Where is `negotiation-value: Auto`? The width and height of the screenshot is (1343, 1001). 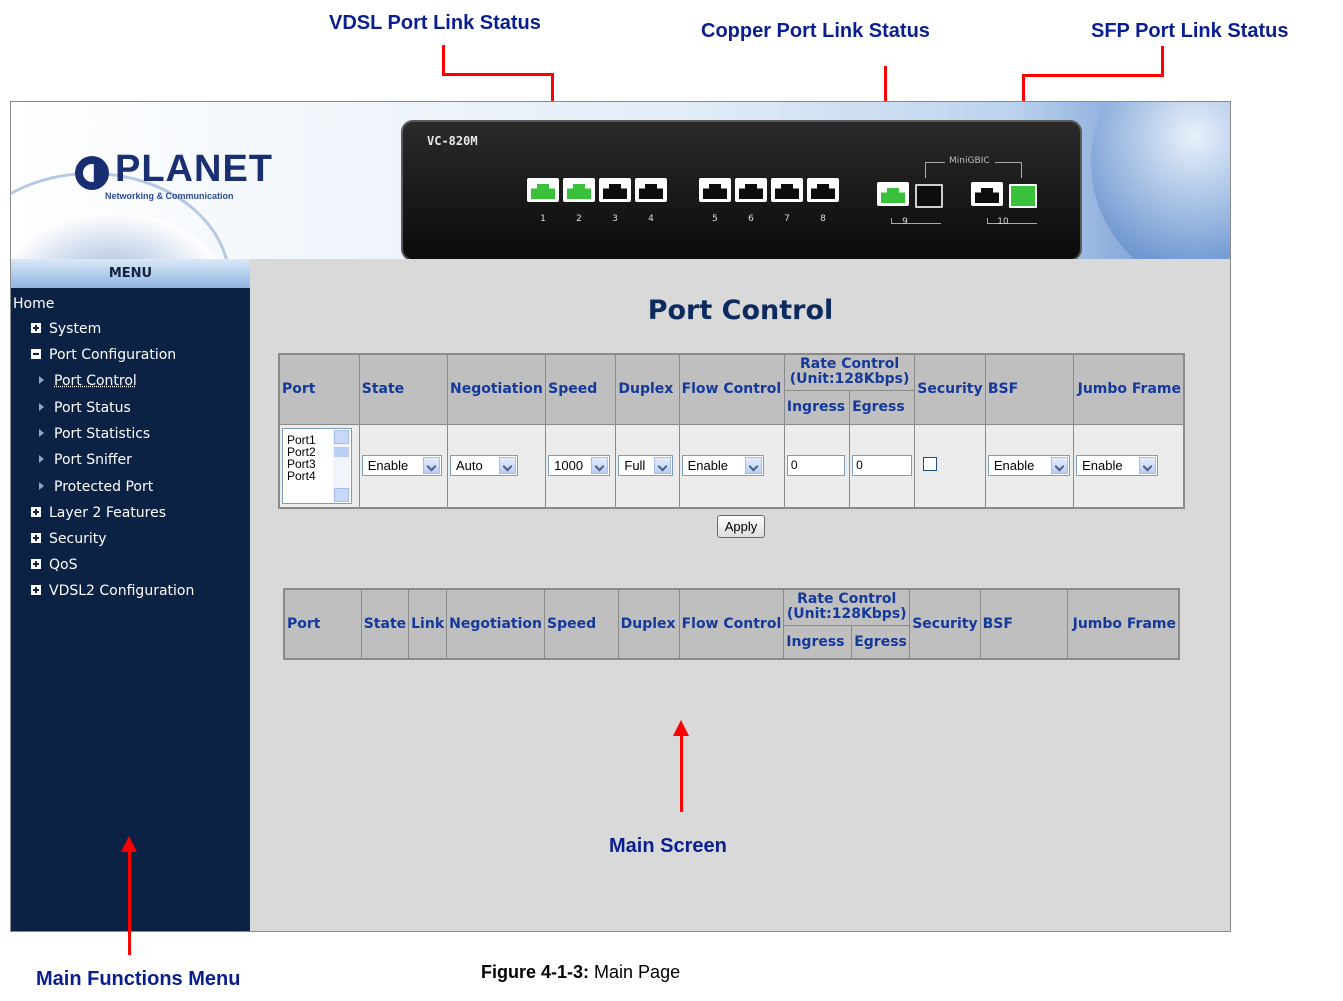 negotiation-value: Auto is located at coordinates (469, 466).